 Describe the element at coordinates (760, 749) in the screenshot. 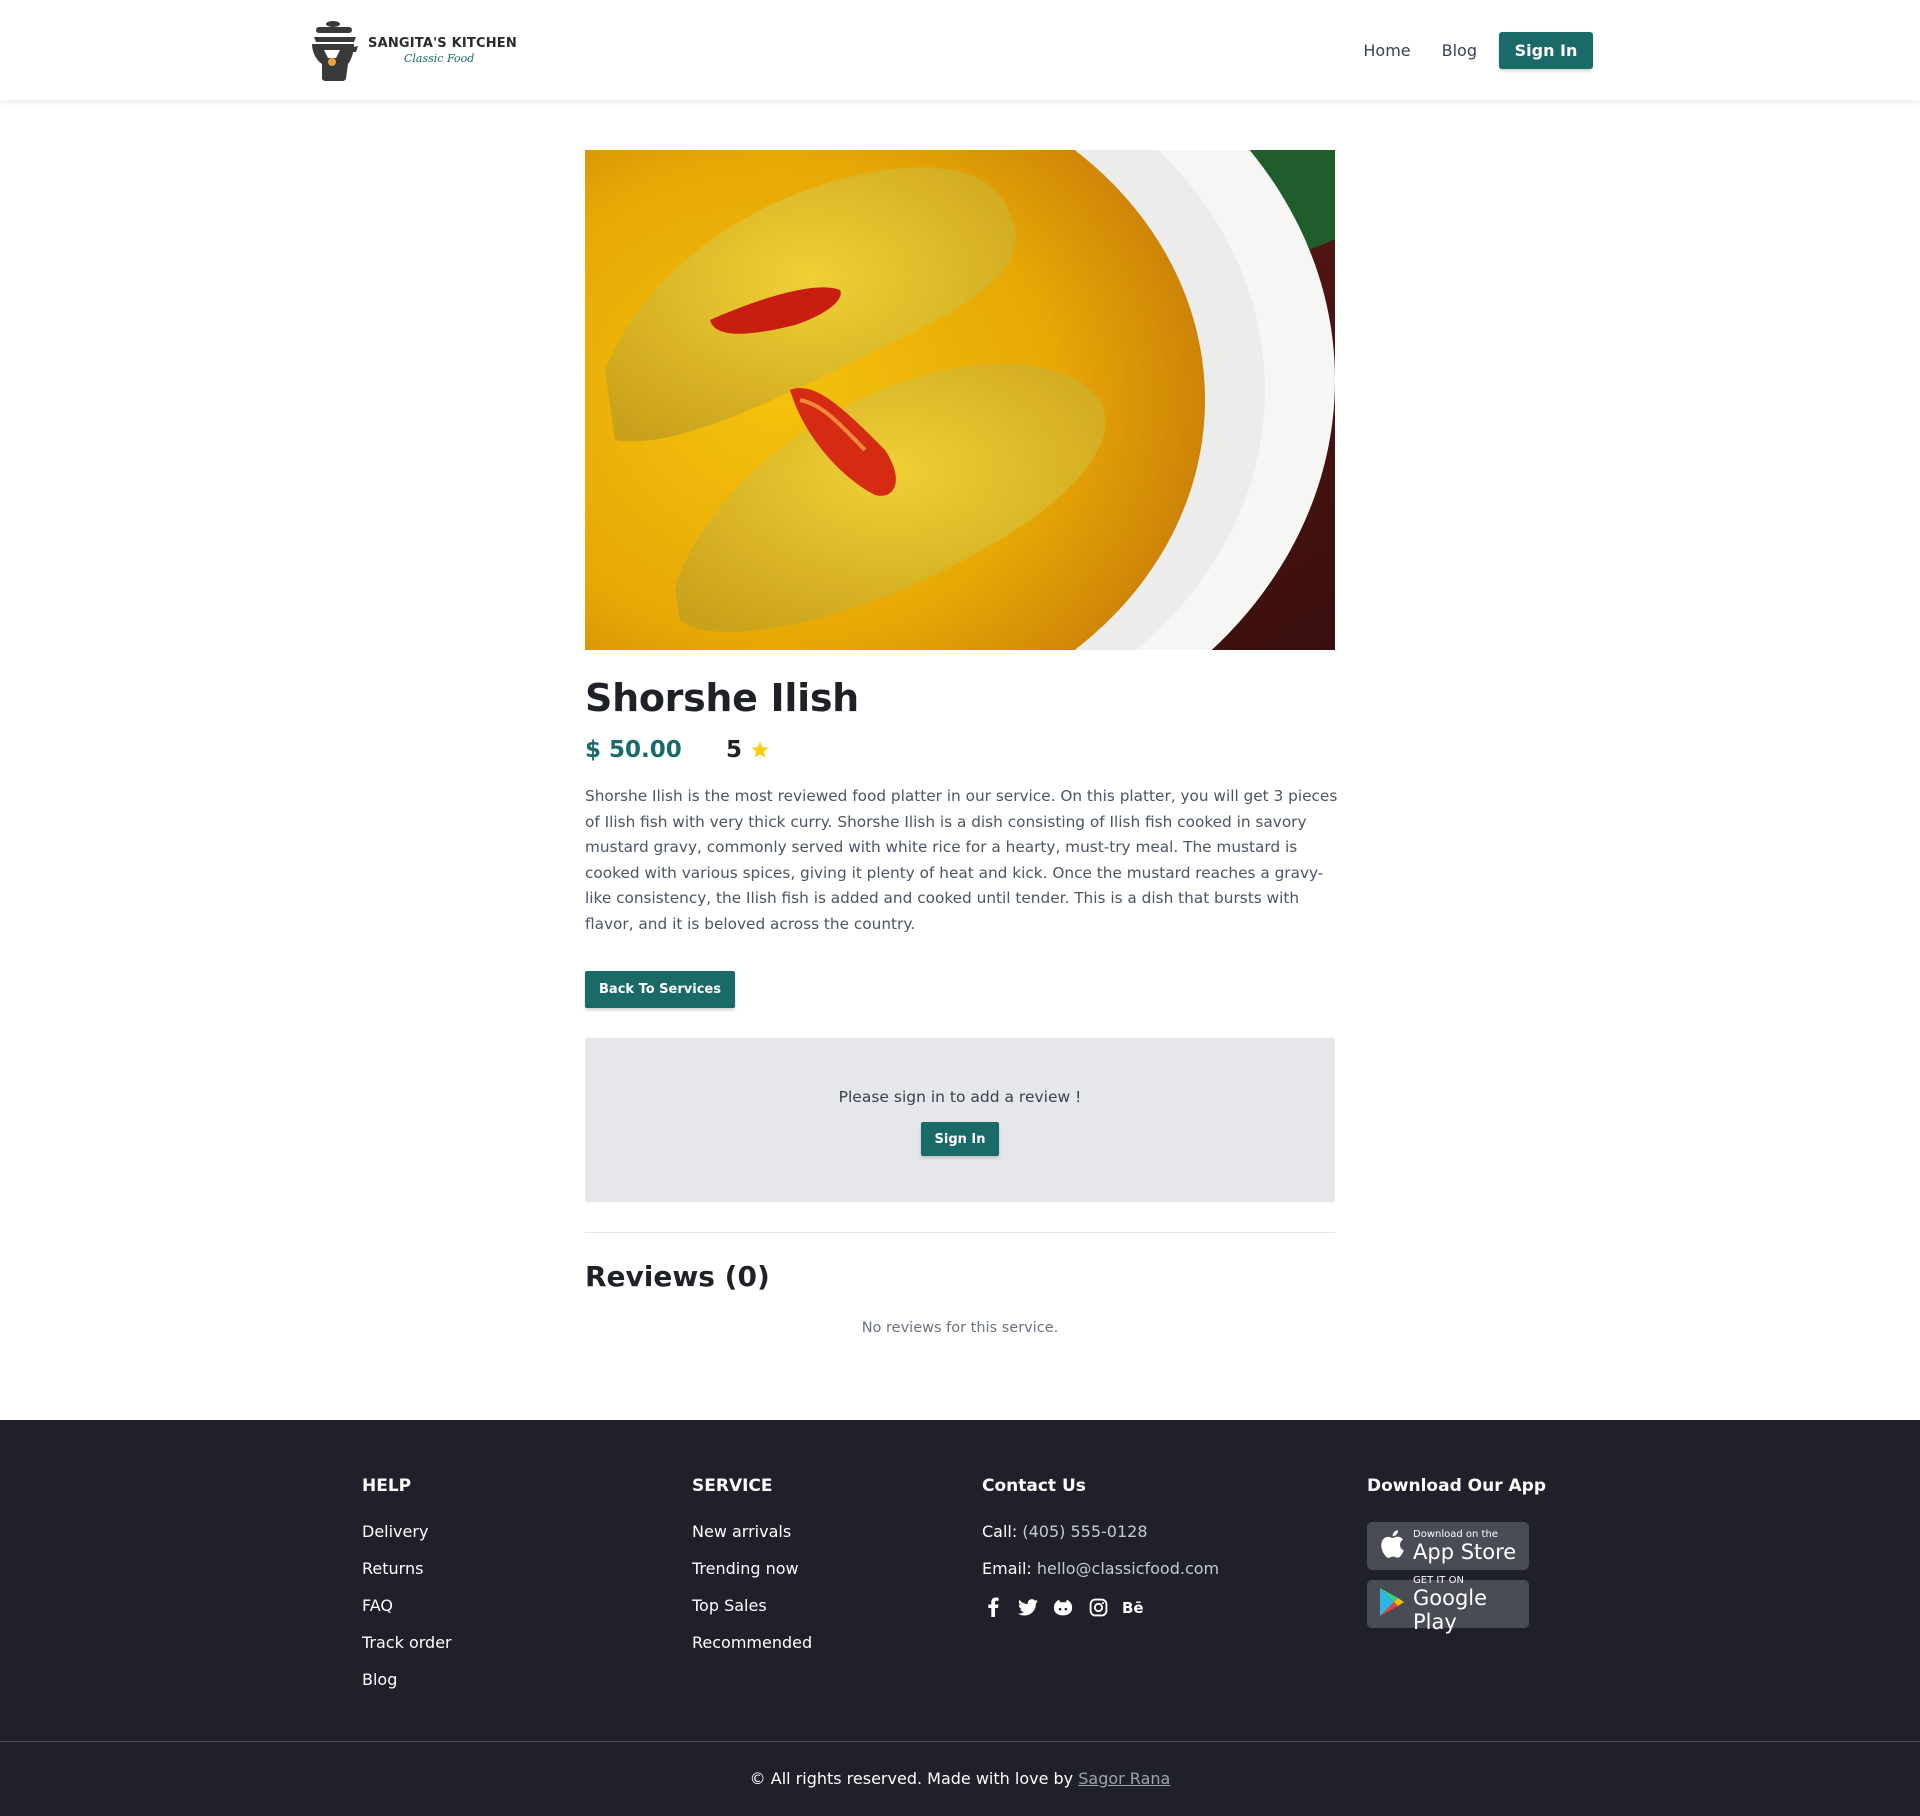

I see `star-icon` at that location.